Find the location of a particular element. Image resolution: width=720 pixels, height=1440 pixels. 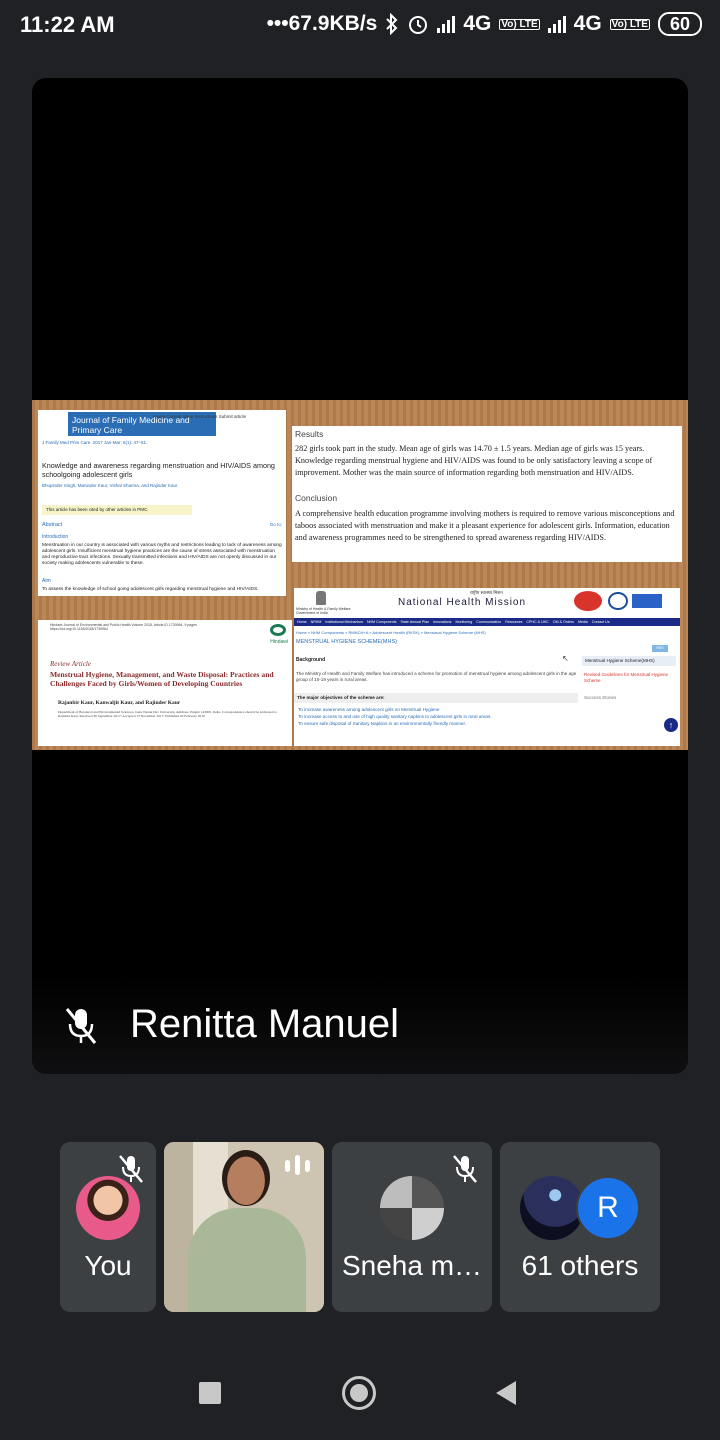

abstract-label: Abstract is located at coordinates (52, 525).